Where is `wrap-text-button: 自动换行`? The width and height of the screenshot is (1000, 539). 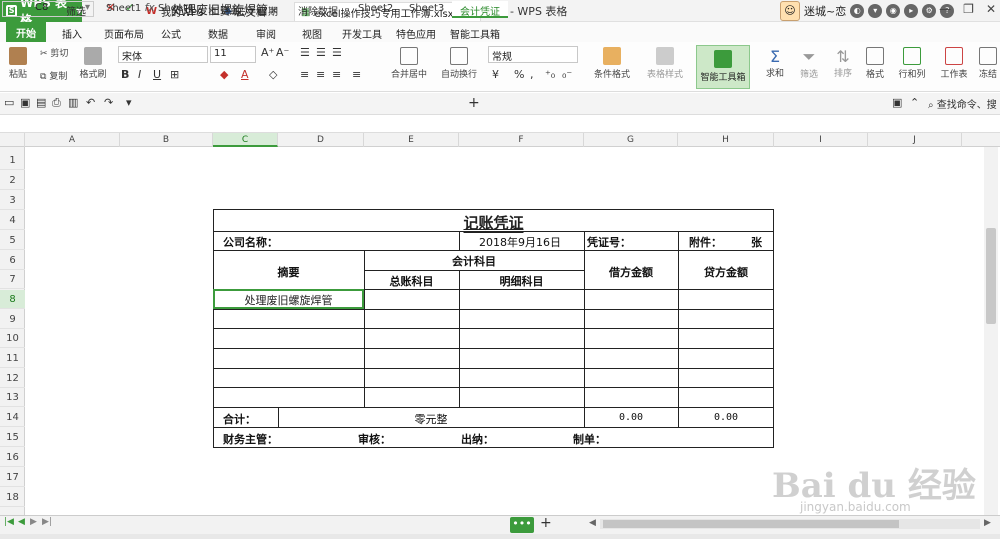 wrap-text-button: 自动换行 is located at coordinates (459, 63).